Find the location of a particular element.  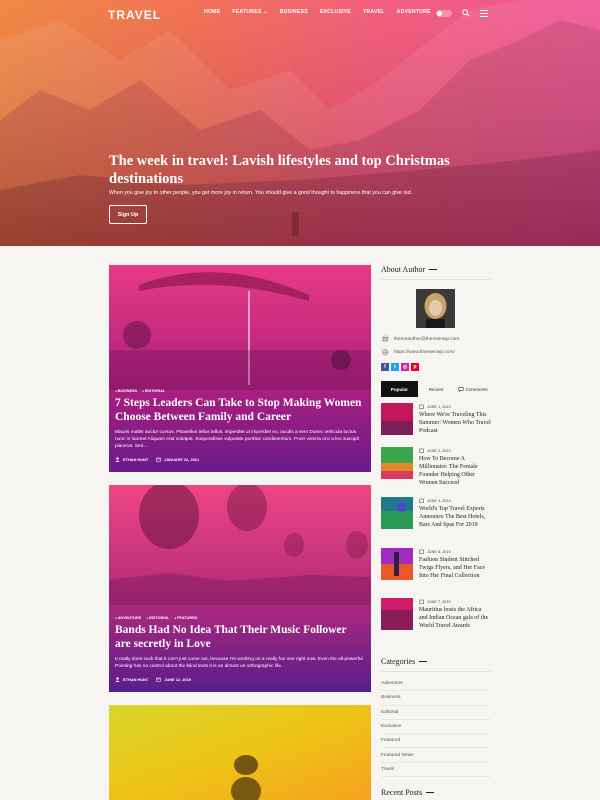

nav-tools is located at coordinates (462, 13).